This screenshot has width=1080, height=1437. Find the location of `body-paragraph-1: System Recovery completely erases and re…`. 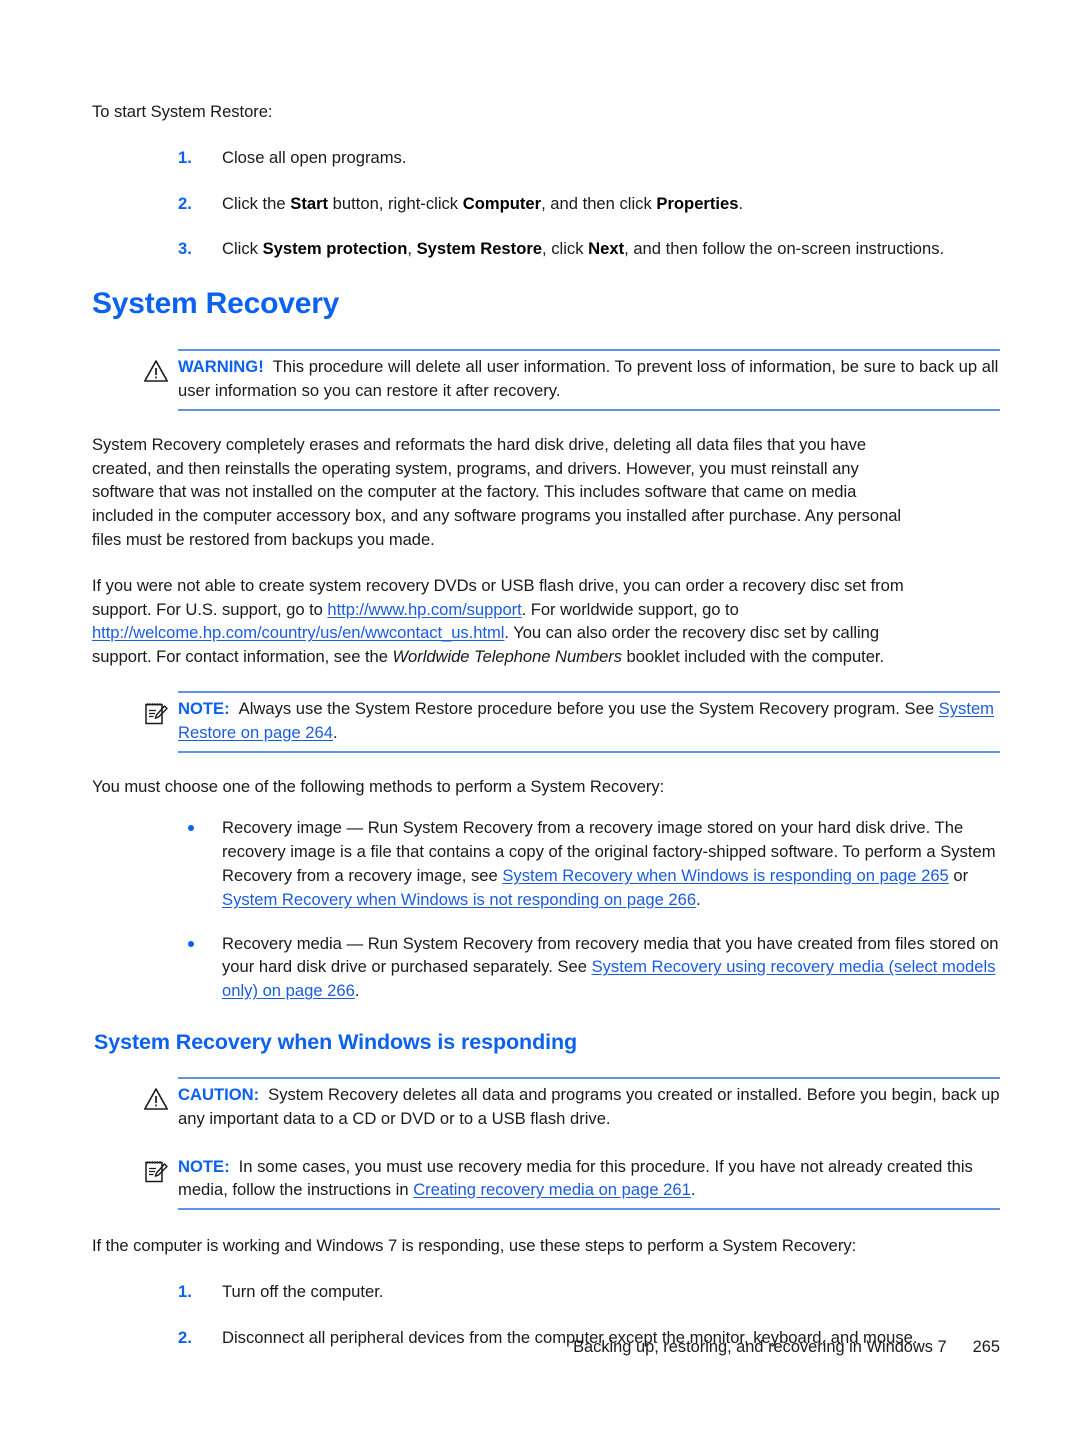

body-paragraph-1: System Recovery completely erases and re… is located at coordinates (497, 491).